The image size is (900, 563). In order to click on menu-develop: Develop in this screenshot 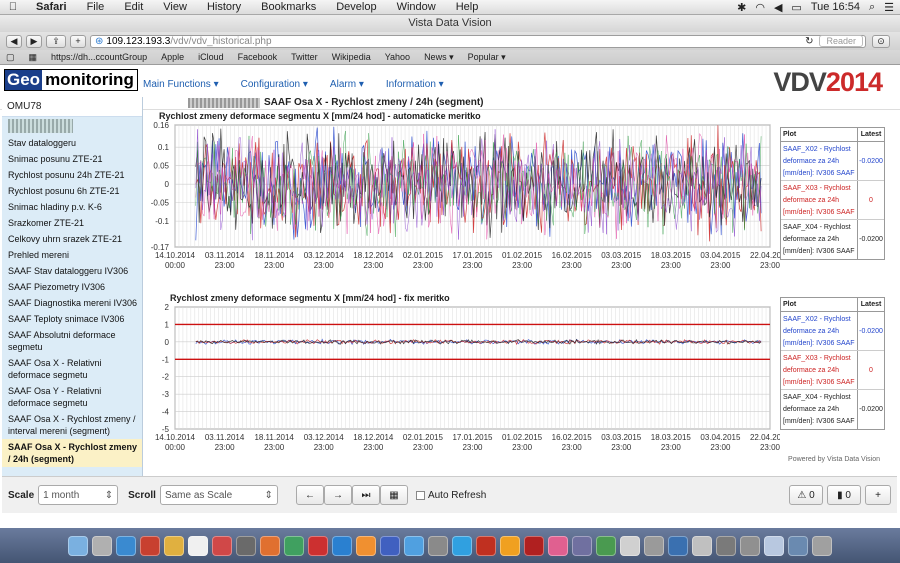, I will do `click(356, 7)`.